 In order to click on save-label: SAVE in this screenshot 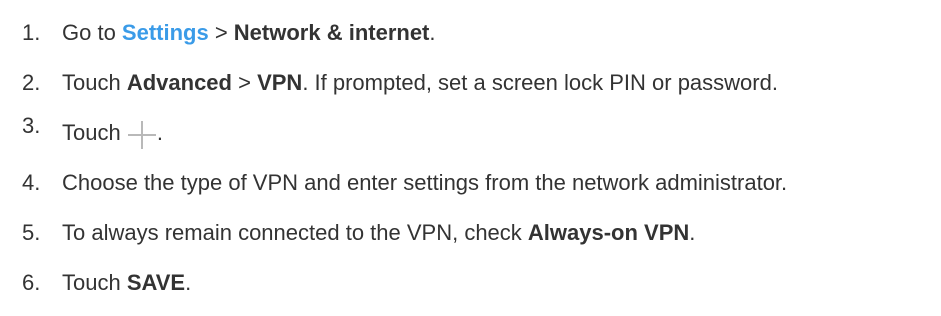, I will do `click(156, 282)`.